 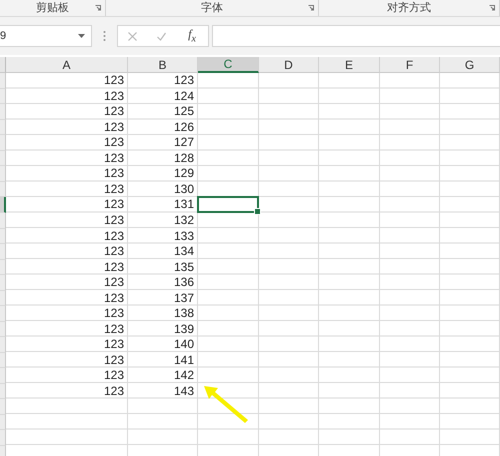 What do you see at coordinates (183, 252) in the screenshot?
I see `table-cell-text: 134` at bounding box center [183, 252].